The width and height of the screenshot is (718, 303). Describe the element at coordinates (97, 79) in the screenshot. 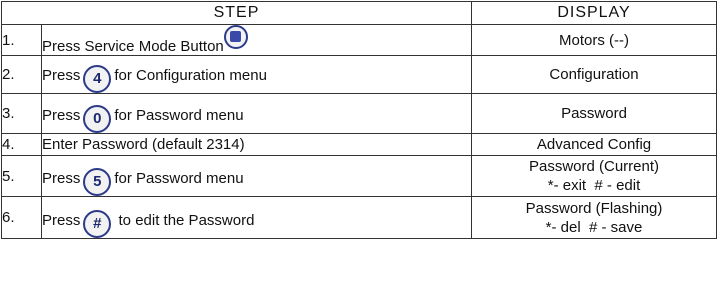

I see `key-4-button-icon: 4` at that location.